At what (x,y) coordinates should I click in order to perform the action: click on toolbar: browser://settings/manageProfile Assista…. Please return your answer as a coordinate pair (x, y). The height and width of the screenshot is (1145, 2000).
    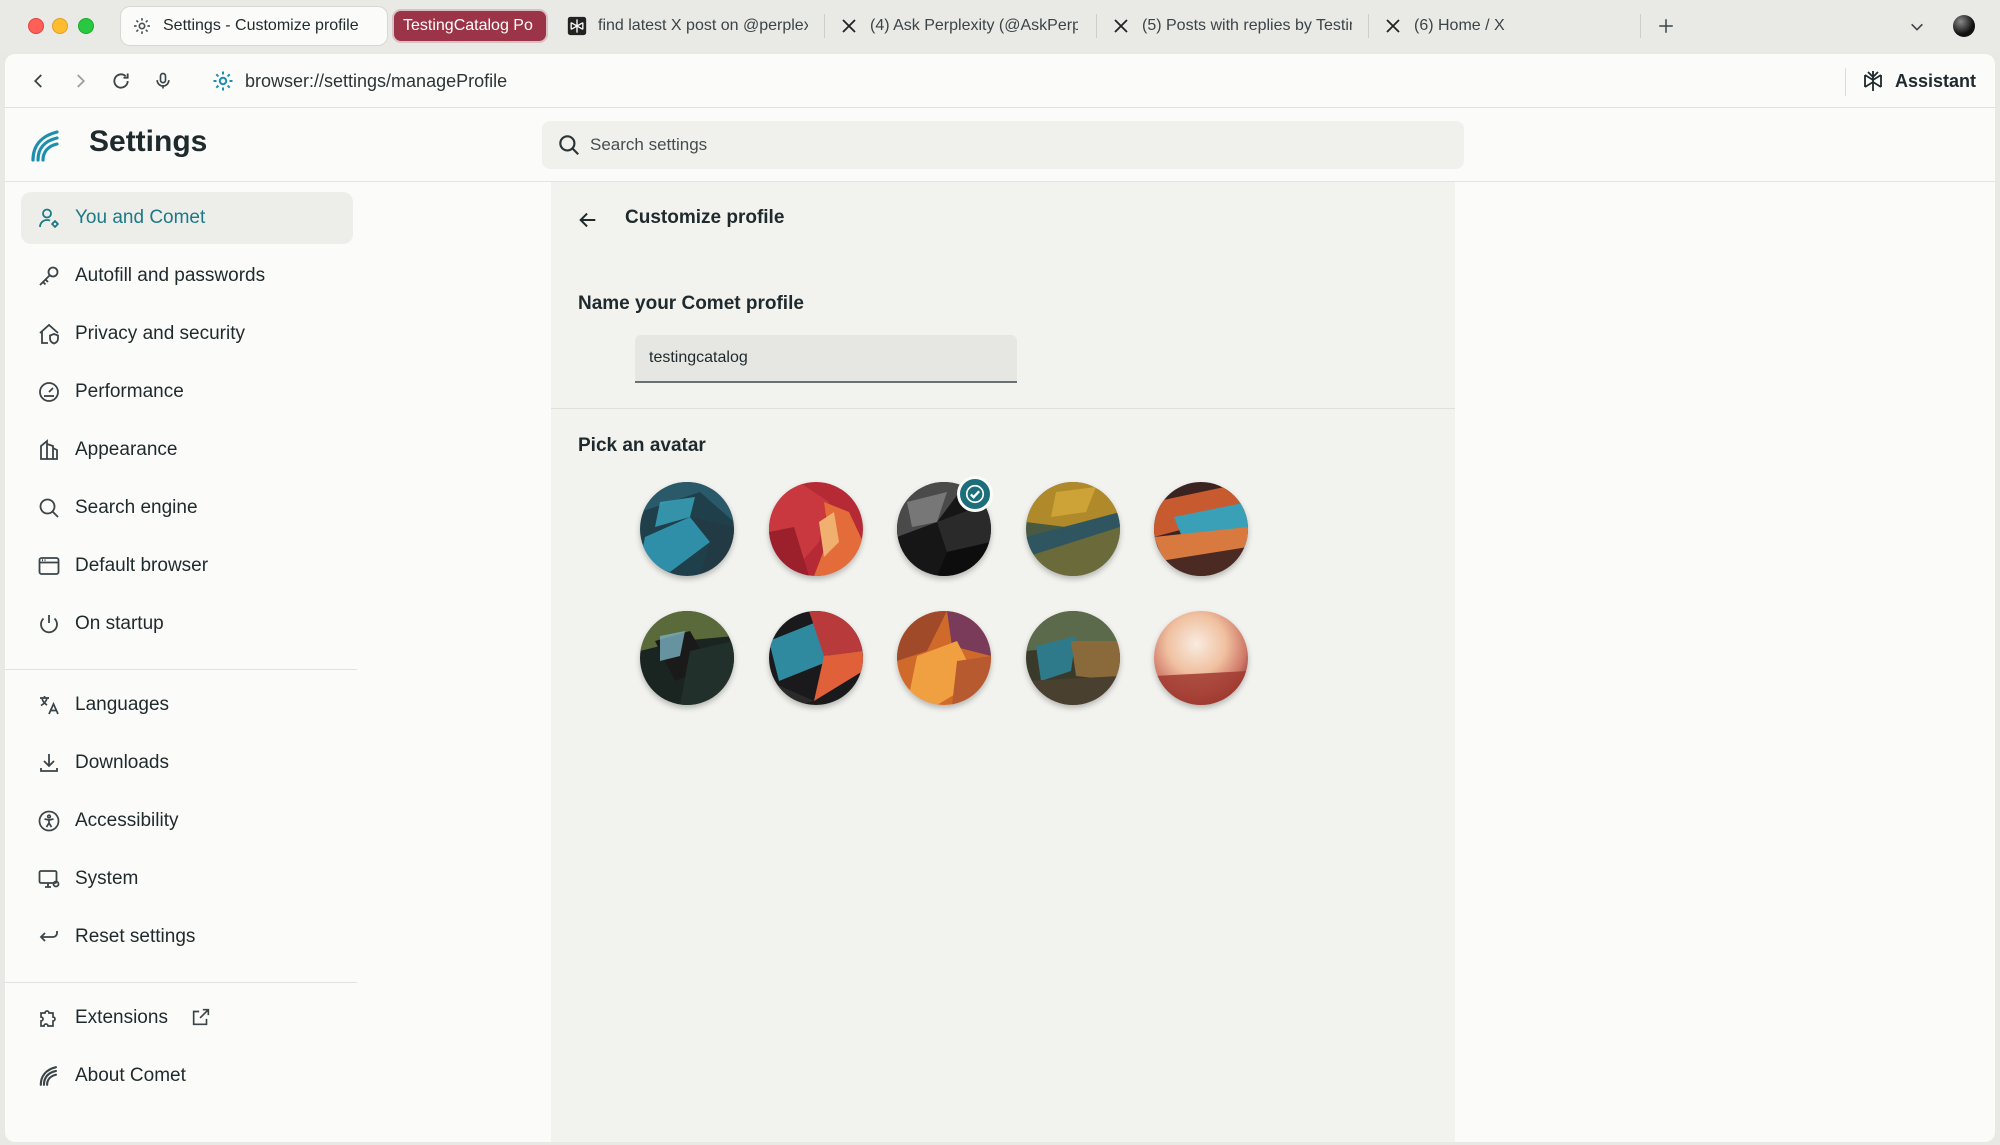
    Looking at the image, I should click on (1000, 81).